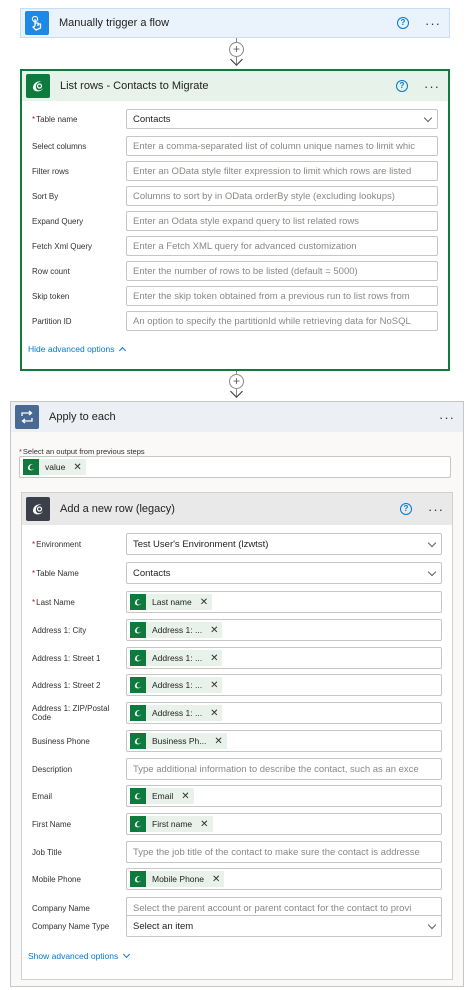  I want to click on select-output-input: value ✕, so click(235, 467).